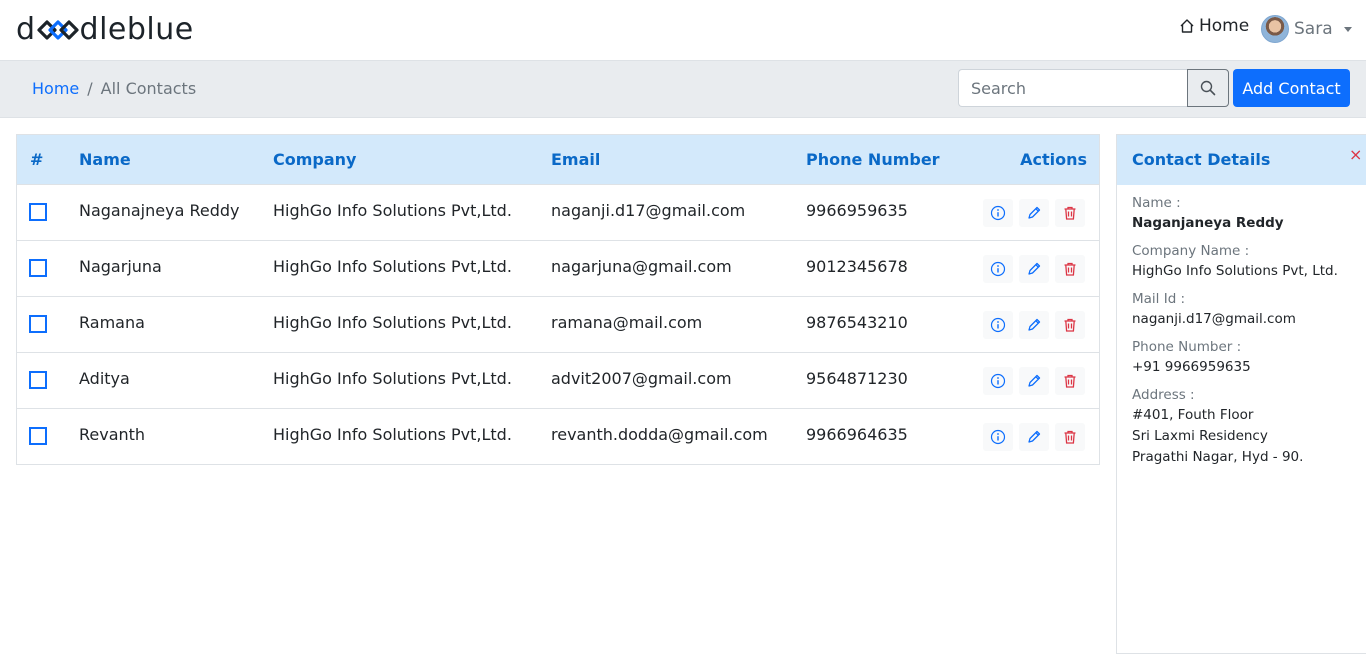  I want to click on close-icon: ×, so click(1355, 154).